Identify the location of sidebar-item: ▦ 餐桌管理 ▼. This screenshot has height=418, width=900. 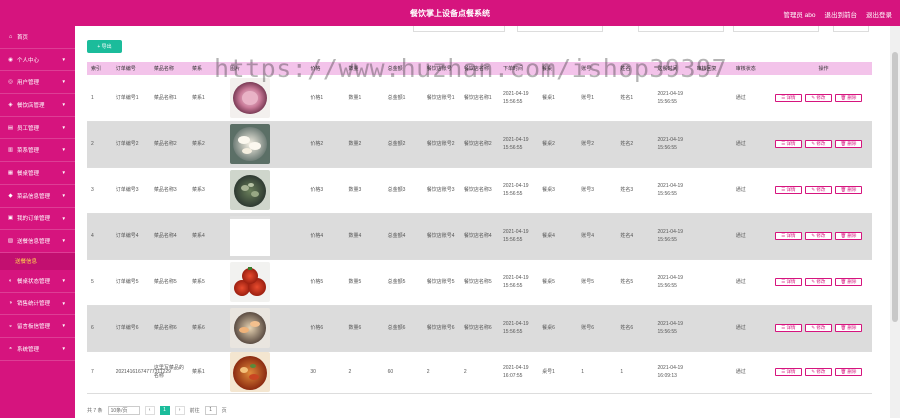
(37, 173).